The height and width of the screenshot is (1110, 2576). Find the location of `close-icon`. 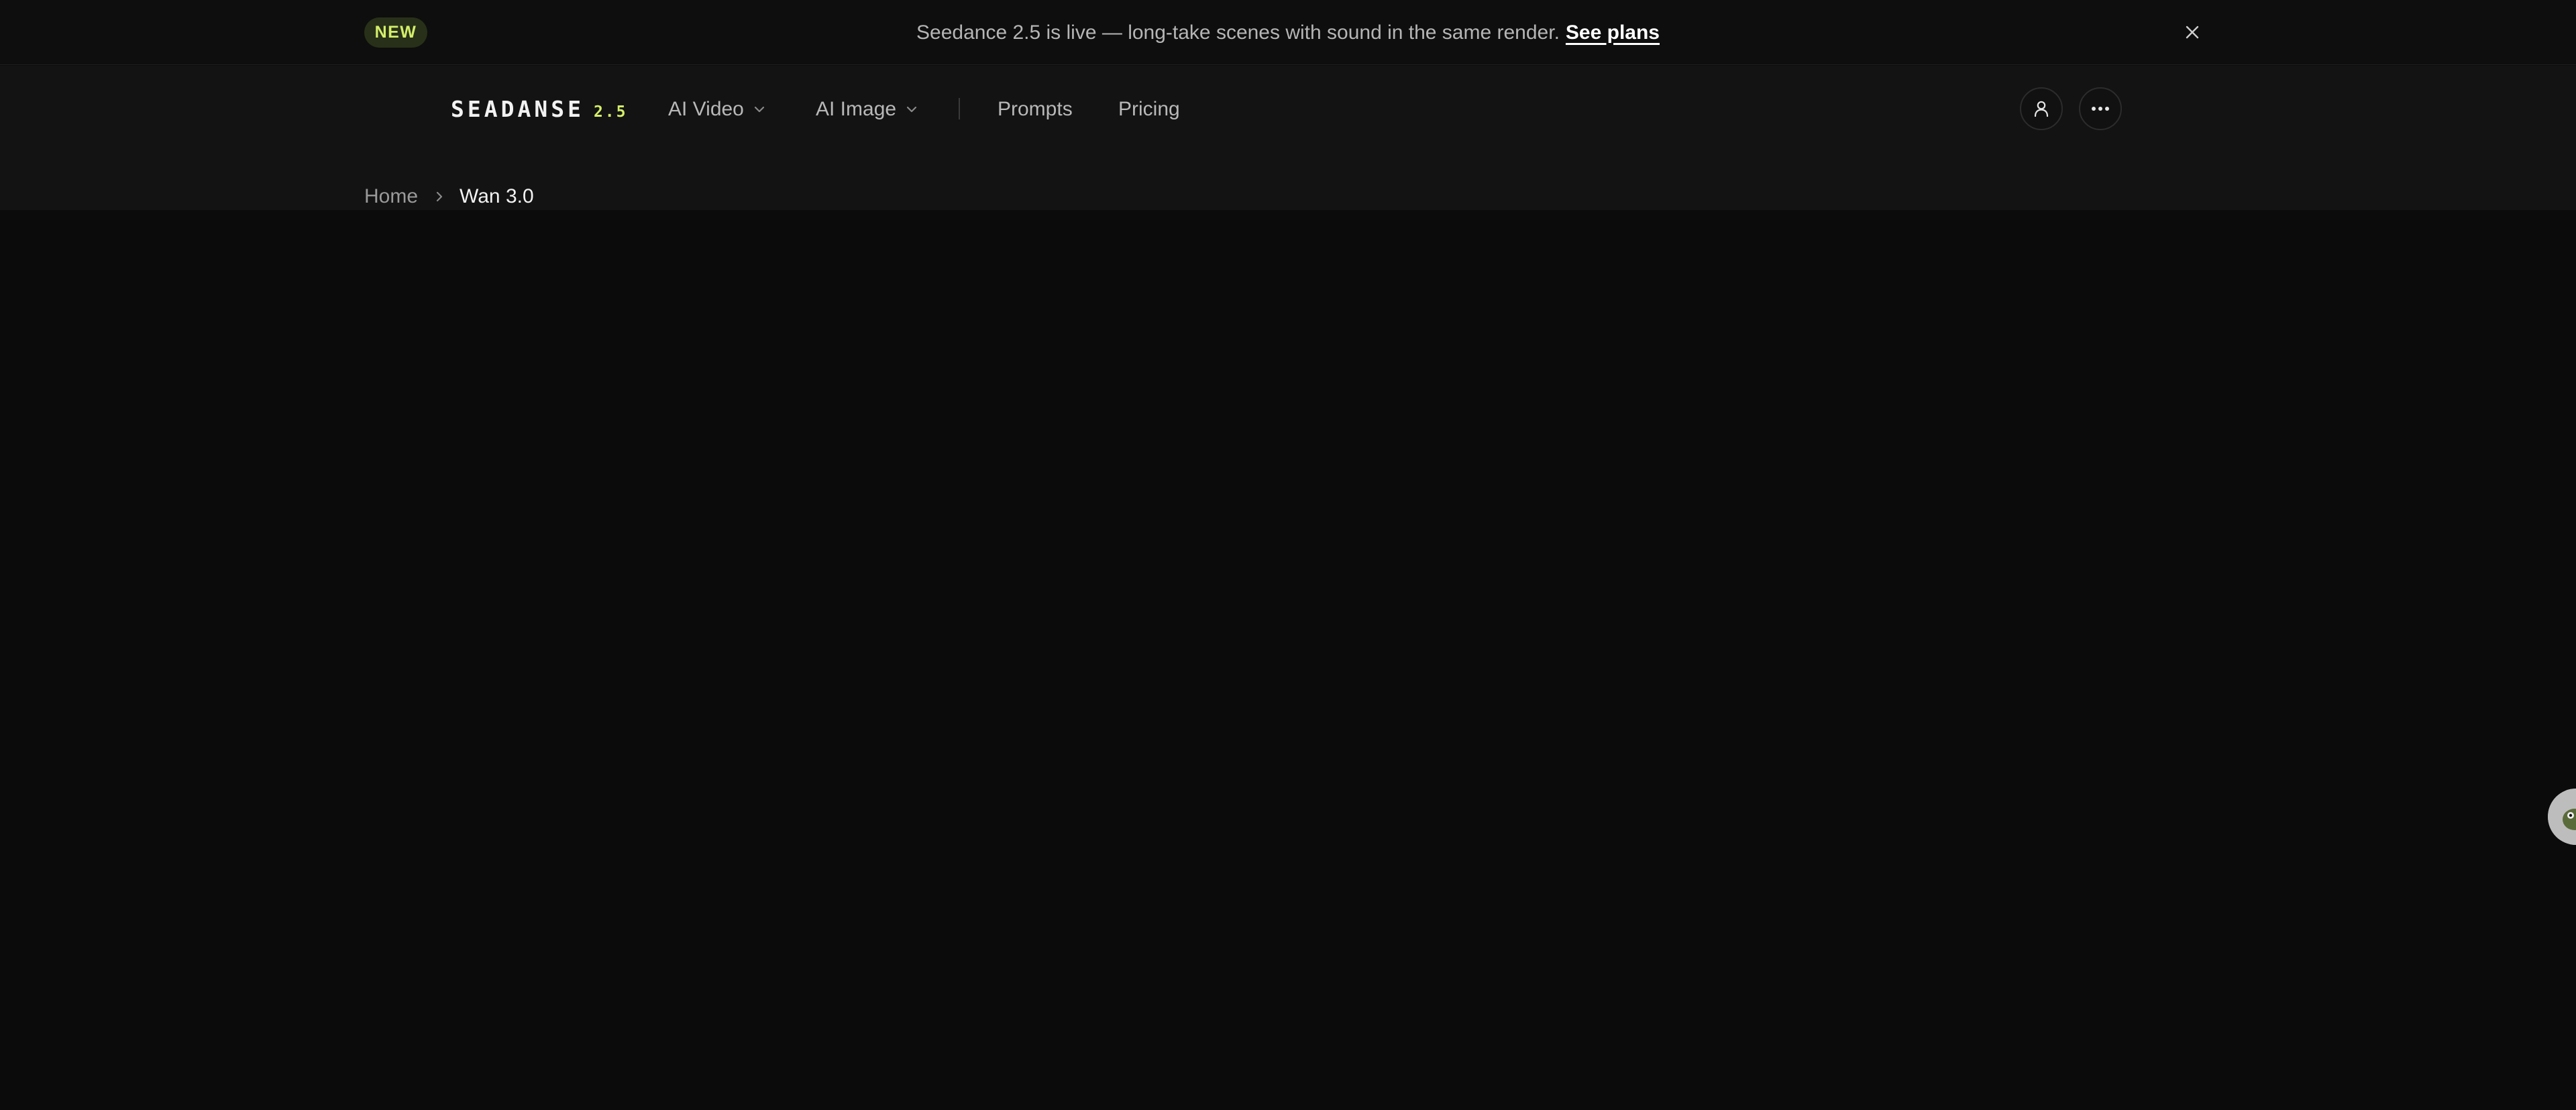

close-icon is located at coordinates (2192, 32).